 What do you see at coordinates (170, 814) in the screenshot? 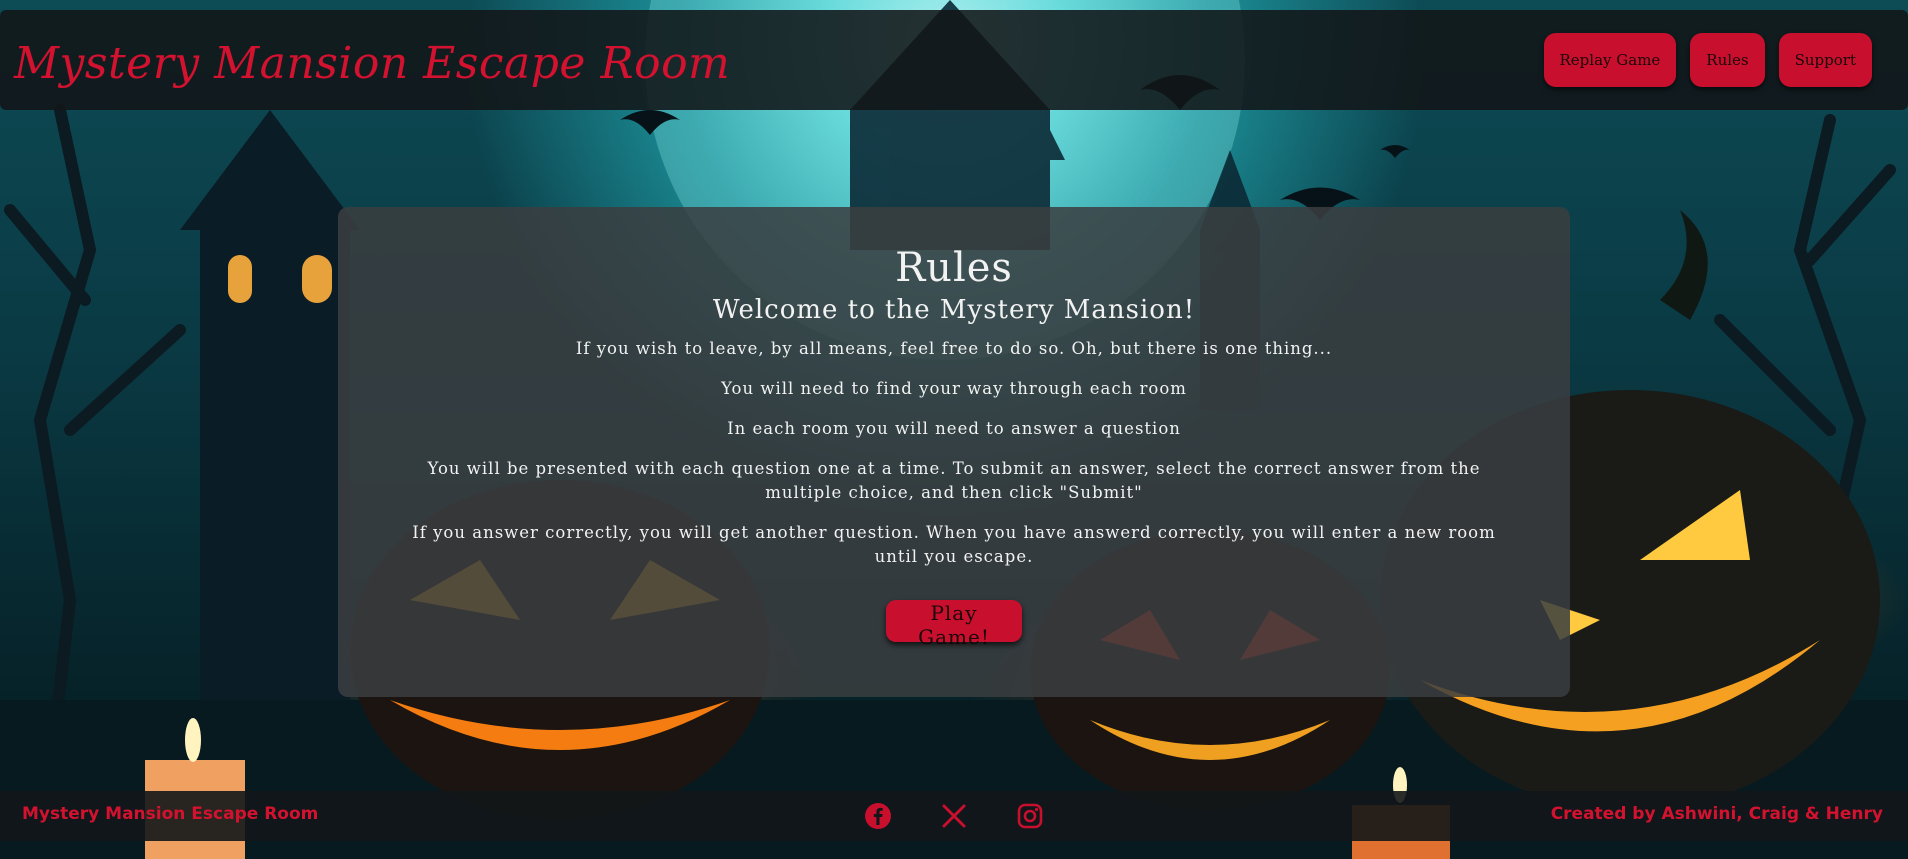
I see `footer-brand: Mystery Mansion Escape Room` at bounding box center [170, 814].